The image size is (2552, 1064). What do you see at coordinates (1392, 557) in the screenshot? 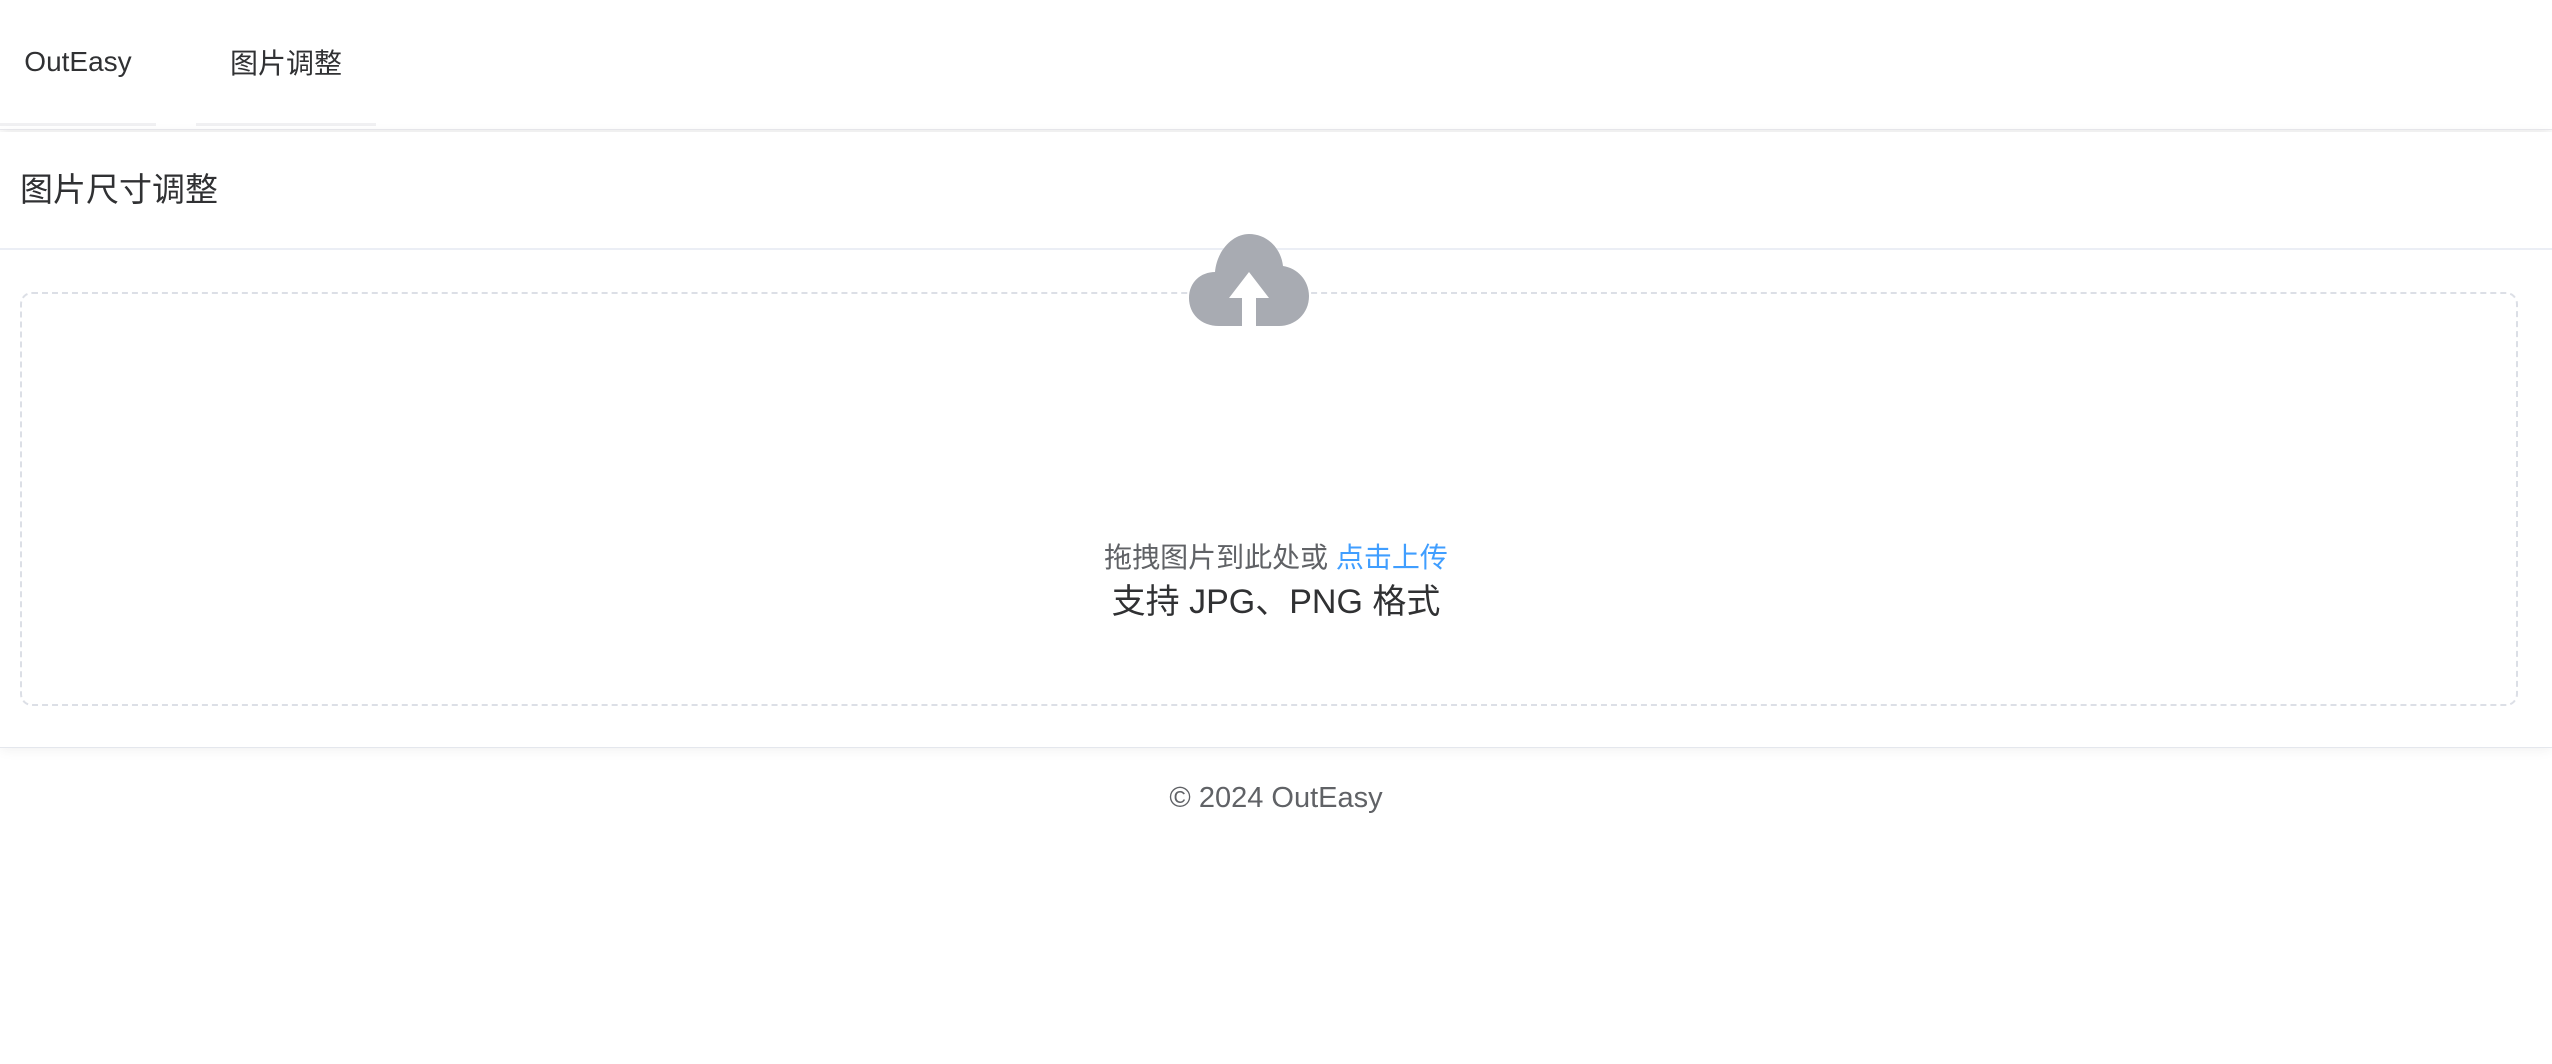
I see `click-upload-link: 点击上传` at bounding box center [1392, 557].